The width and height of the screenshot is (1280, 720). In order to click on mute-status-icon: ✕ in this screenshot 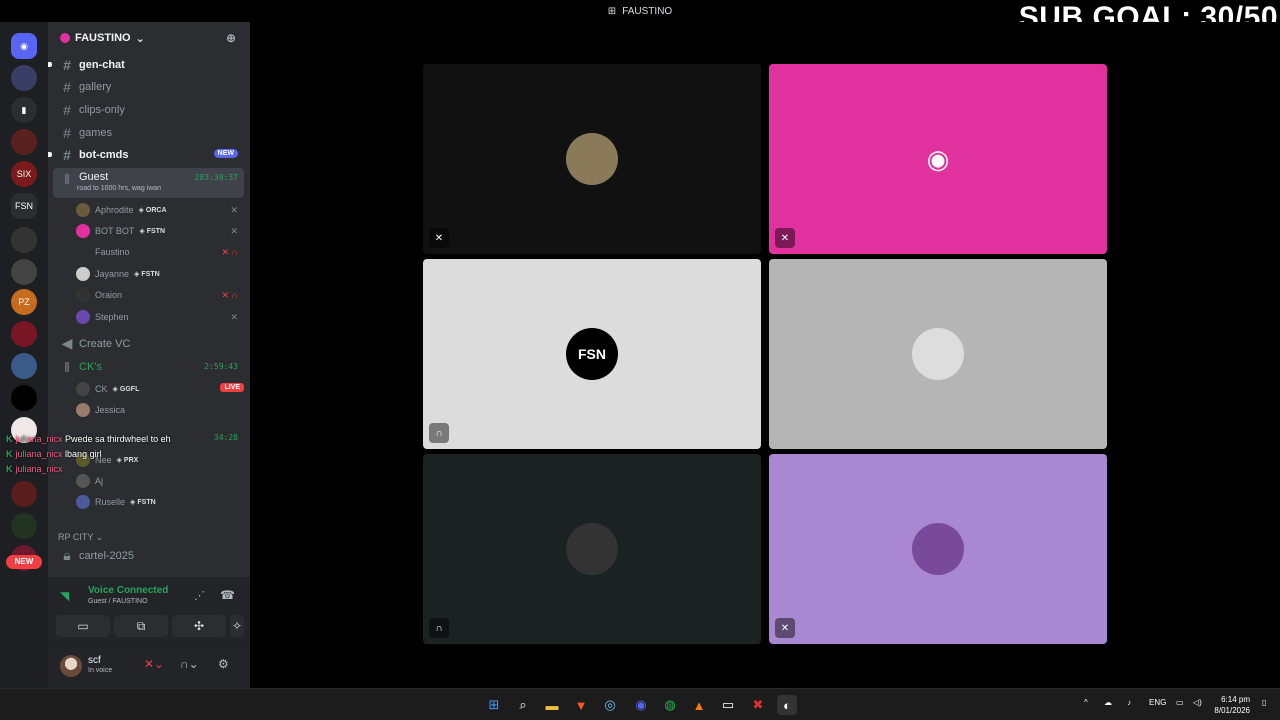, I will do `click(439, 238)`.